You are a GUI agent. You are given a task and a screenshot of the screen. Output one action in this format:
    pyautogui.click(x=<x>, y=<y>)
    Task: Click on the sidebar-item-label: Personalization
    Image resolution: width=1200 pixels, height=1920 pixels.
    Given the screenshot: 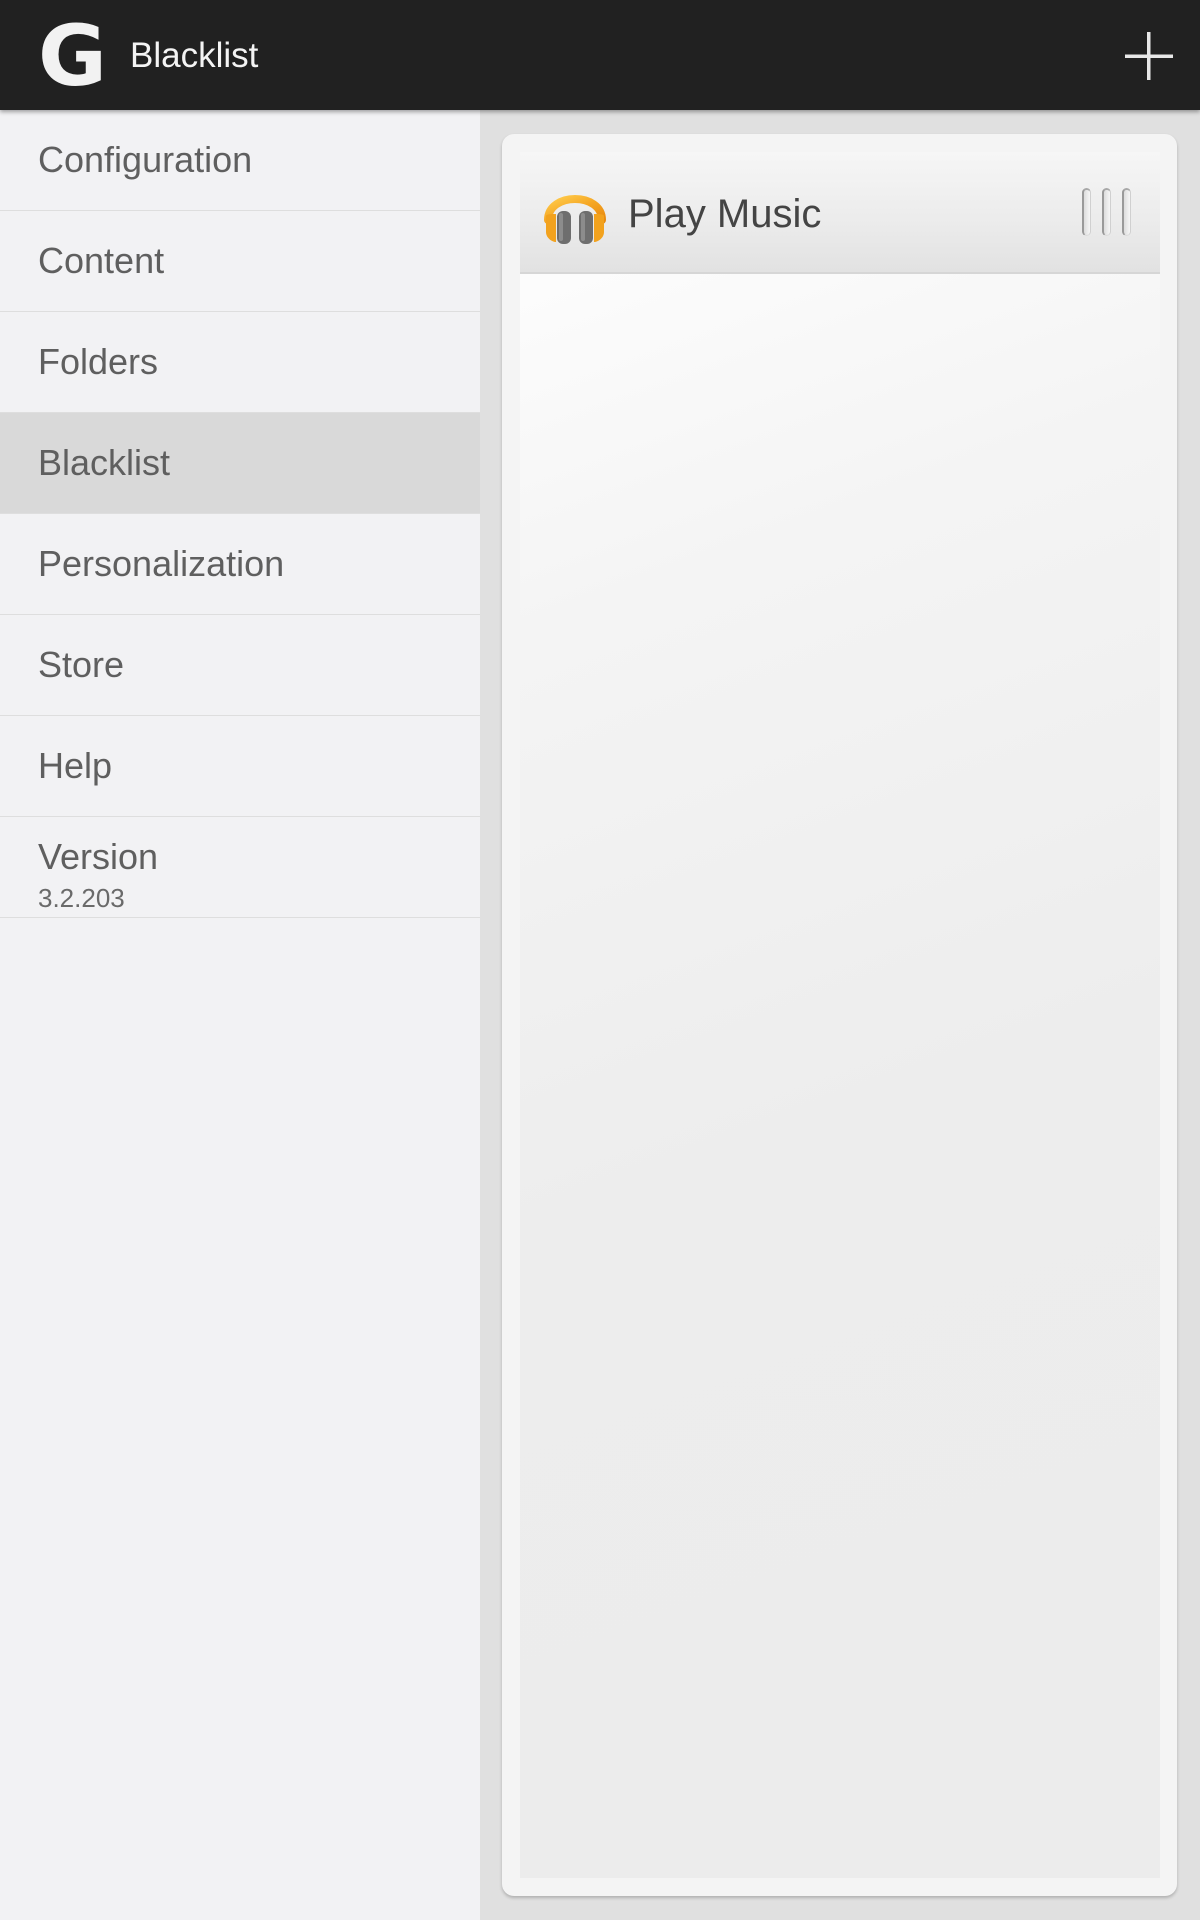 What is the action you would take?
    pyautogui.click(x=161, y=563)
    